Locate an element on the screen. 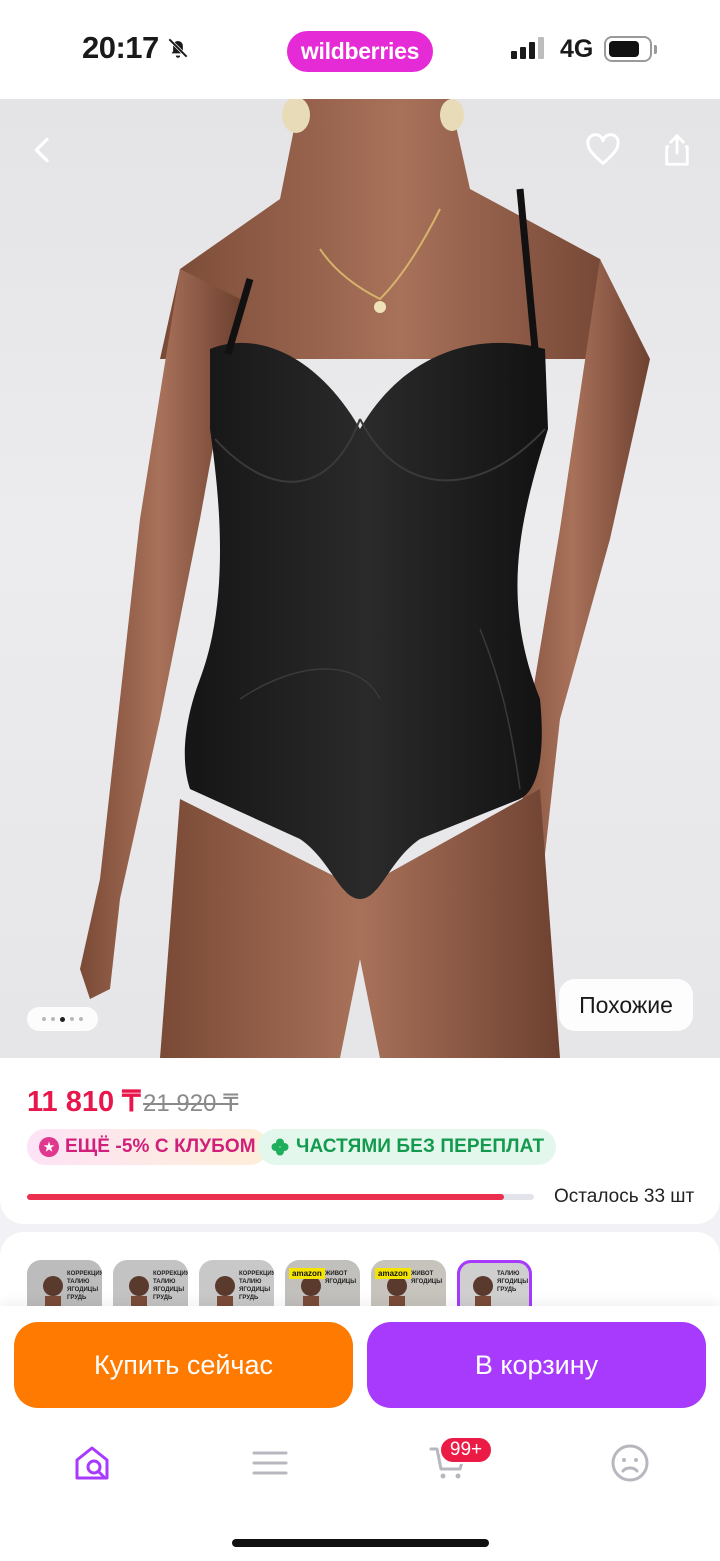  tab-home is located at coordinates (92, 1463).